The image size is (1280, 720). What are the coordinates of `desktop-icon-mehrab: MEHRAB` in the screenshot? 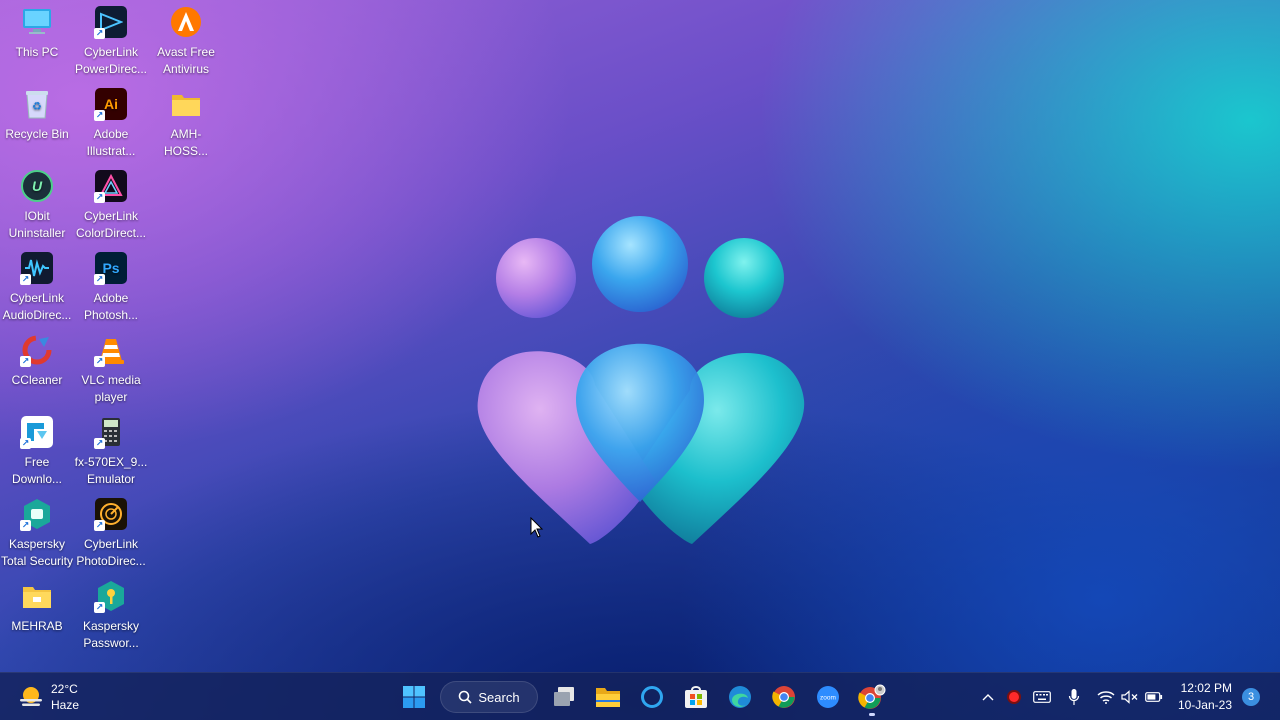 It's located at (37, 616).